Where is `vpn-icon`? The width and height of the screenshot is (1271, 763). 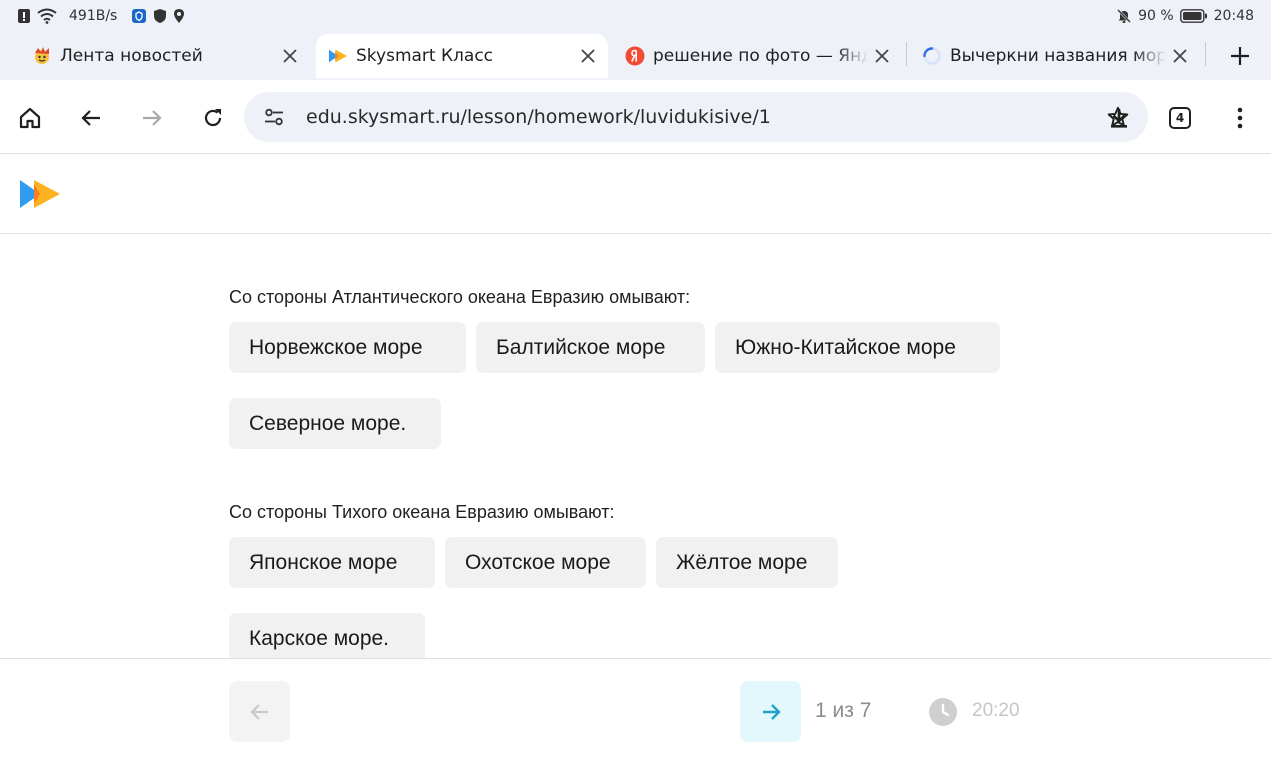
vpn-icon is located at coordinates (139, 16).